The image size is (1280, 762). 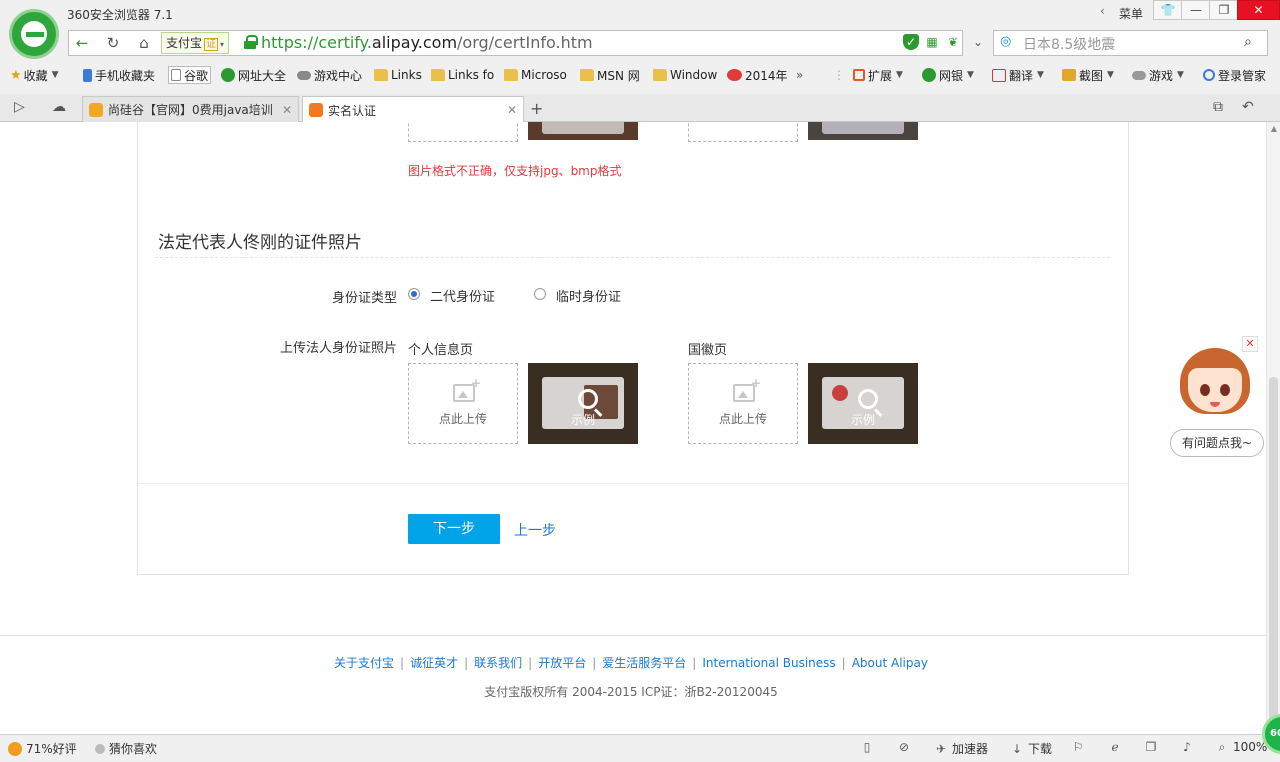 I want to click on bookmark-weibo: 2014年, so click(x=757, y=75).